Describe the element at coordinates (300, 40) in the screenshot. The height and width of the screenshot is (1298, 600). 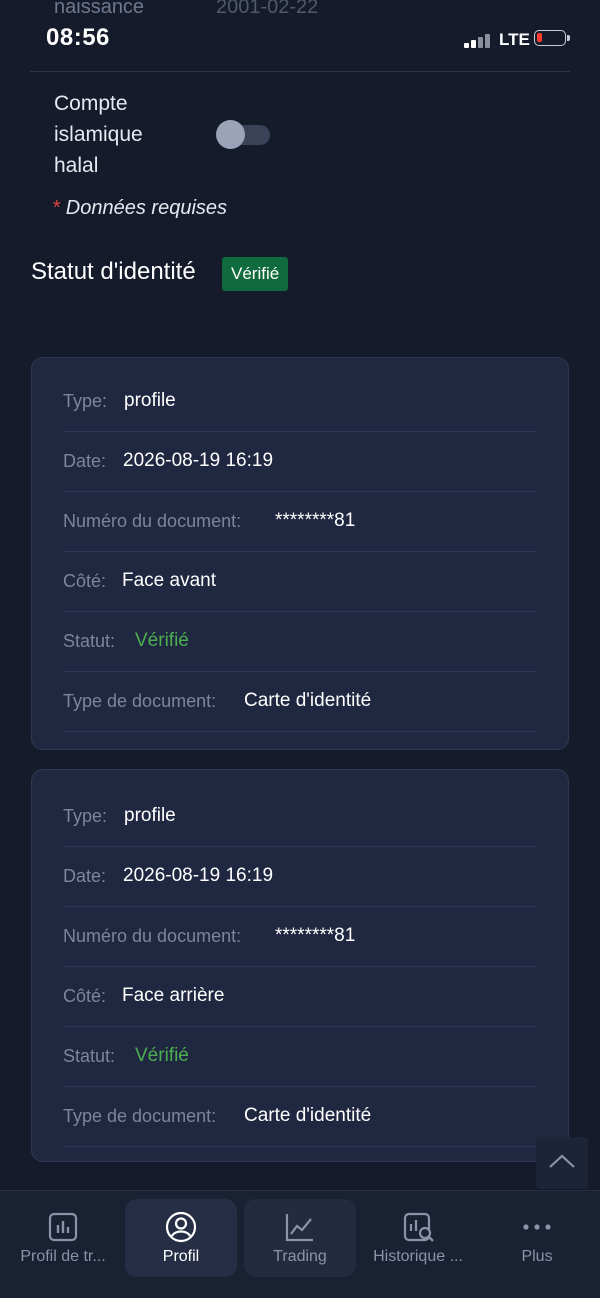
I see `status-bar: 08:56 LTE` at that location.